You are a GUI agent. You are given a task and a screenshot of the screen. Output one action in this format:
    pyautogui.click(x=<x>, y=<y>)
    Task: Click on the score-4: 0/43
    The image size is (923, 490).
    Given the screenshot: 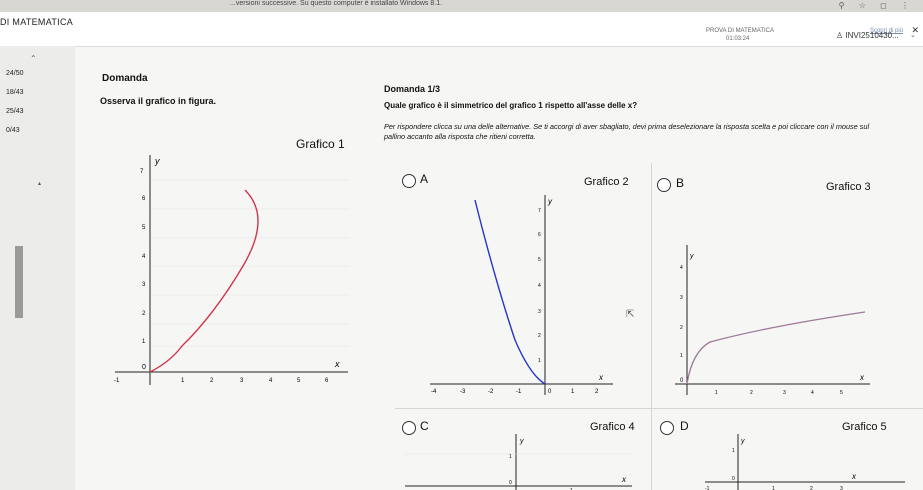 What is the action you would take?
    pyautogui.click(x=15, y=136)
    